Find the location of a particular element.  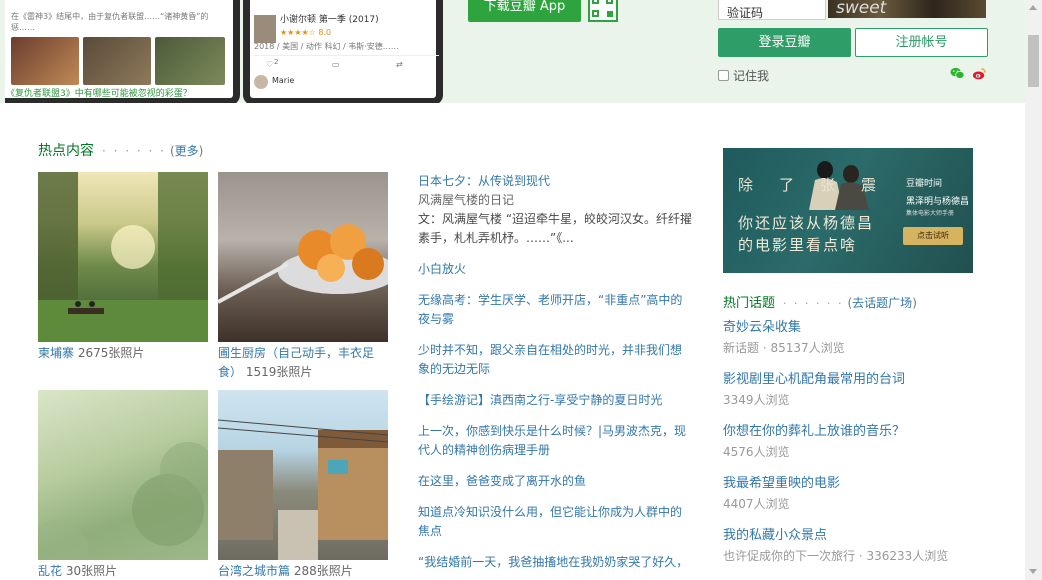

album-caption: 圃生厨房（自己动手，丰衣足食） 1519张照片 is located at coordinates (303, 363).